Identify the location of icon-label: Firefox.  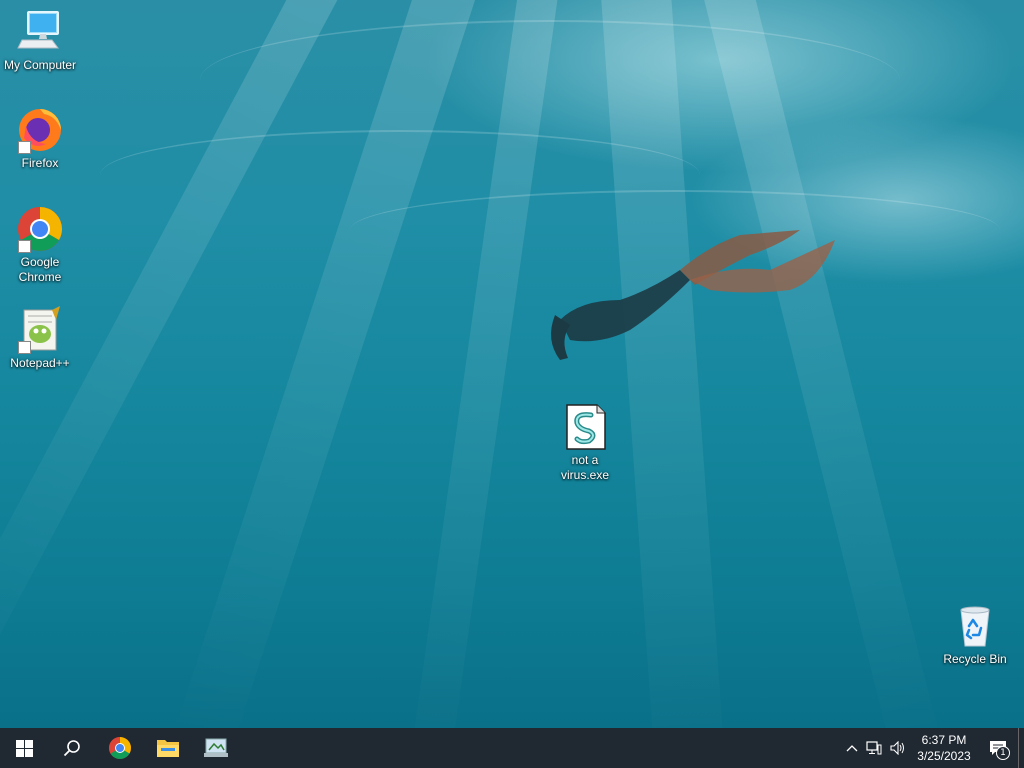
(40, 163).